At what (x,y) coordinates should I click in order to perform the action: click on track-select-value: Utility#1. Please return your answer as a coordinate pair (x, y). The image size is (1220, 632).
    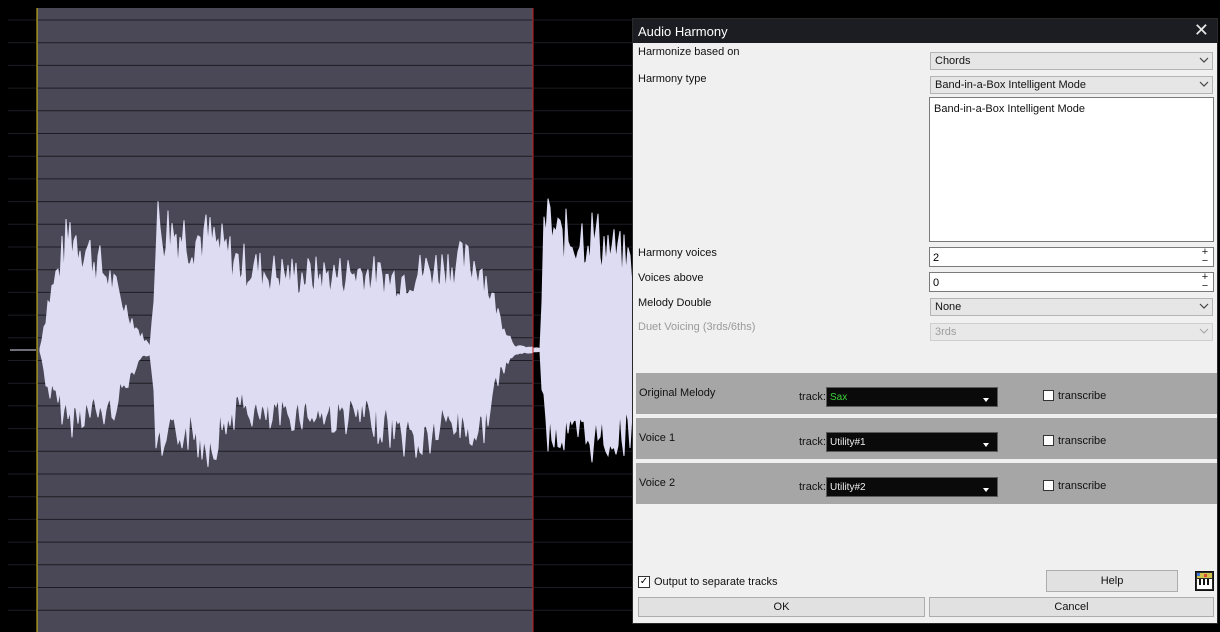
    Looking at the image, I should click on (848, 442).